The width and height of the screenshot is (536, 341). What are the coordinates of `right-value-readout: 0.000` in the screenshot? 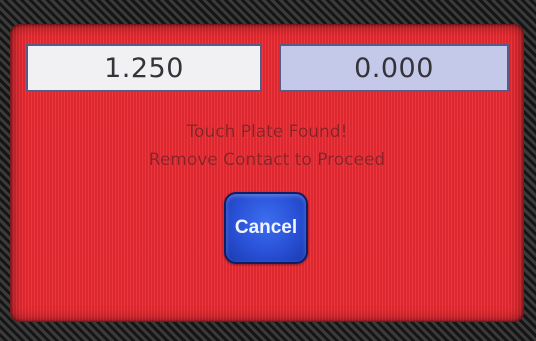 It's located at (394, 68).